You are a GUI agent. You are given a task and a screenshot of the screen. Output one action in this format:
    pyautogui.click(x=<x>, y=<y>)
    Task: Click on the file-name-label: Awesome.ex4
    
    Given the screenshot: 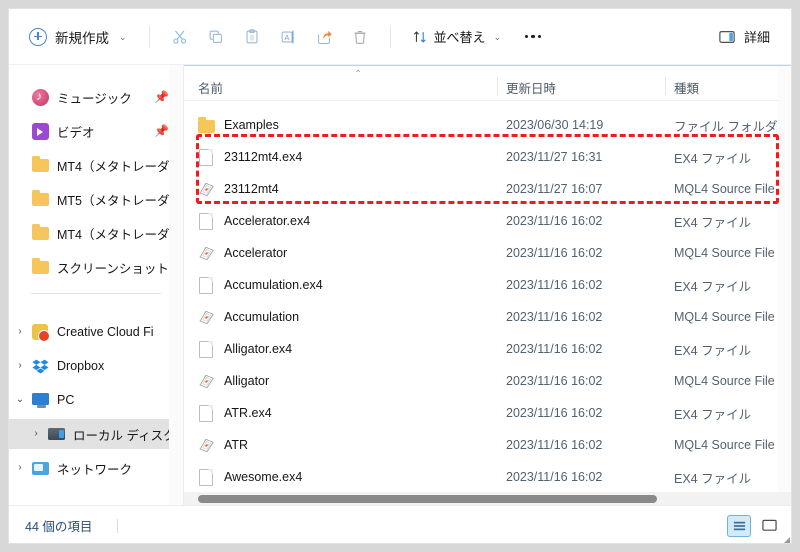 What is the action you would take?
    pyautogui.click(x=263, y=477)
    